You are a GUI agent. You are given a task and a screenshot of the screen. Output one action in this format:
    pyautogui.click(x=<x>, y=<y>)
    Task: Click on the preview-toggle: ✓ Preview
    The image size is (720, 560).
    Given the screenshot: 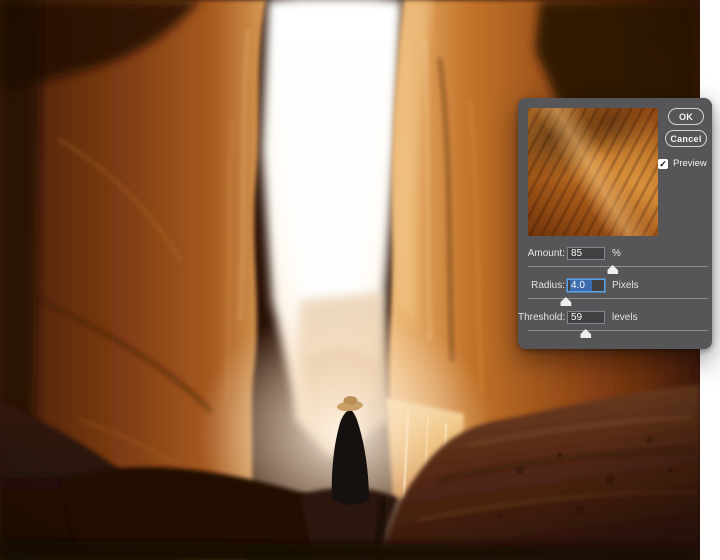 What is the action you would take?
    pyautogui.click(x=682, y=163)
    